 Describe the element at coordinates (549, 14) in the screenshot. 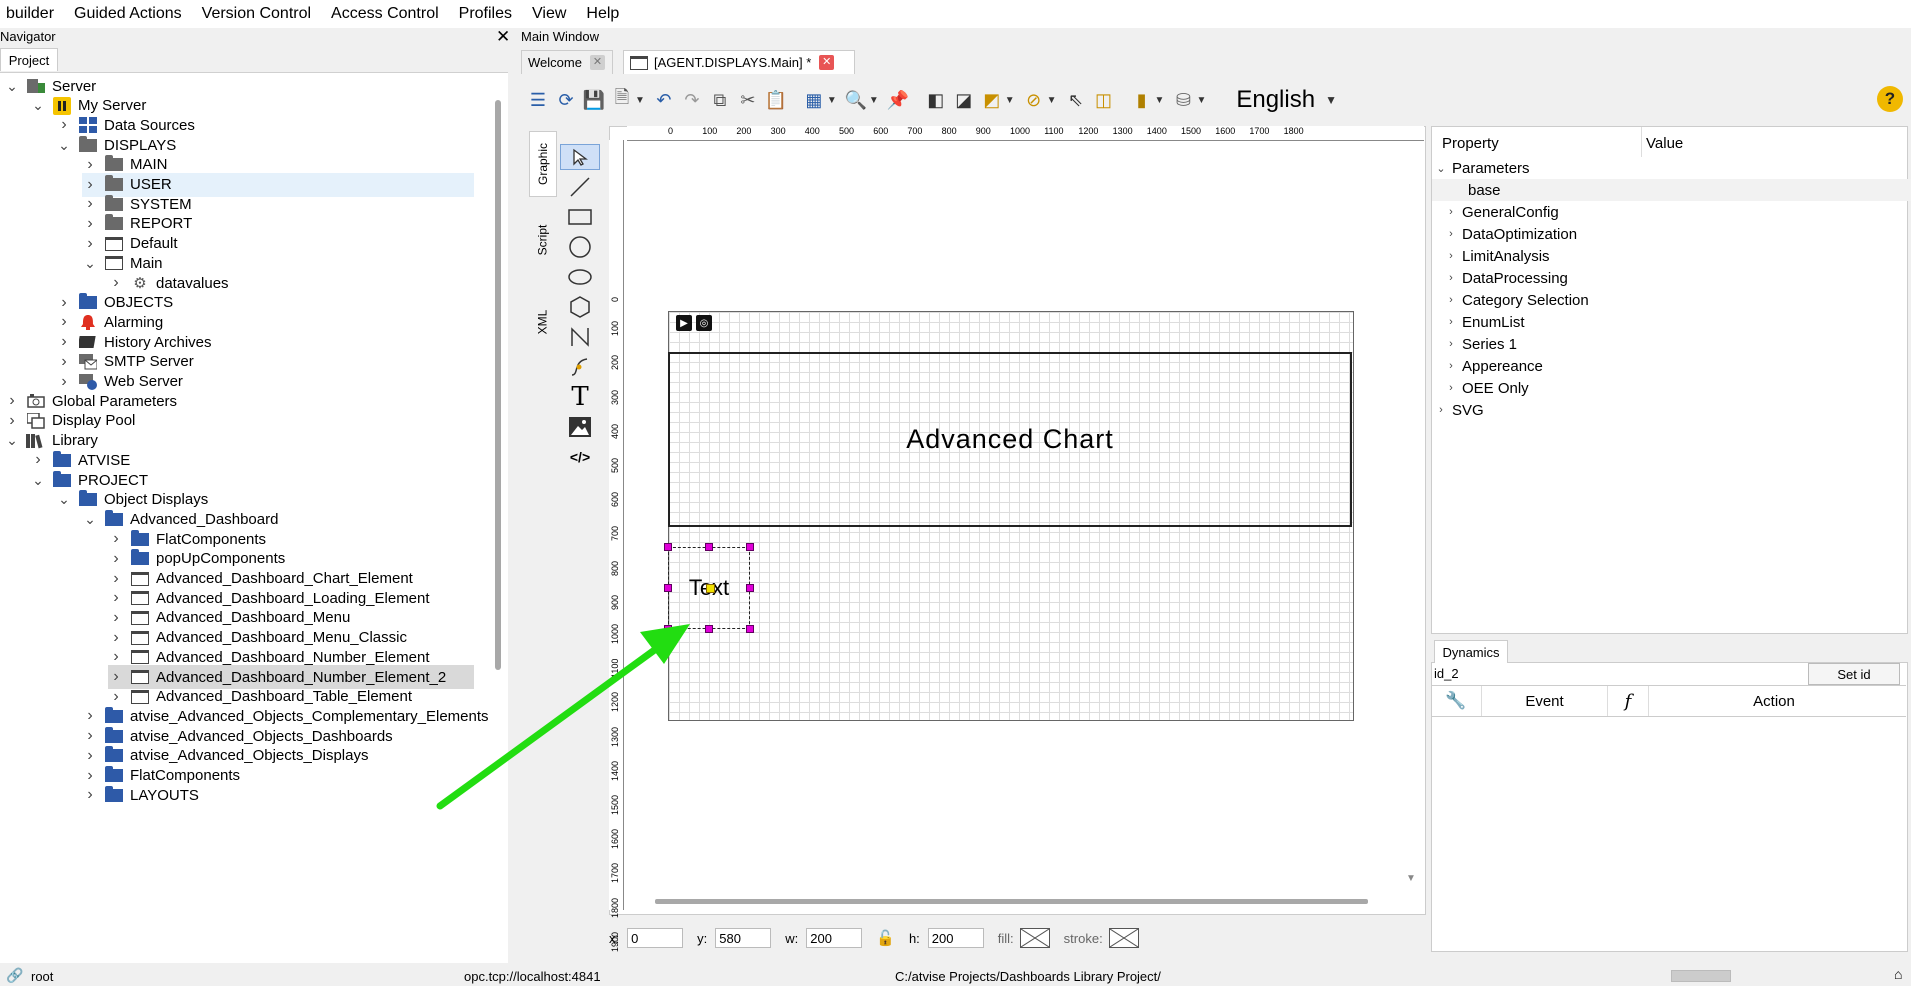

I see `menu-view: View` at that location.